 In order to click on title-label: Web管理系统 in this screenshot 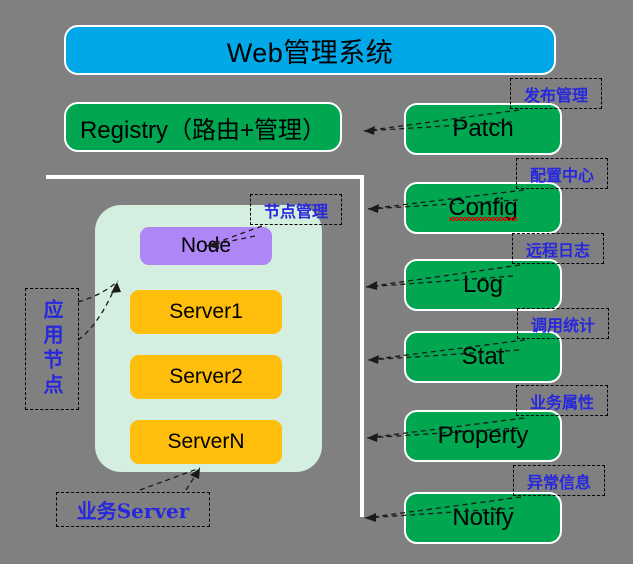, I will do `click(310, 52)`.